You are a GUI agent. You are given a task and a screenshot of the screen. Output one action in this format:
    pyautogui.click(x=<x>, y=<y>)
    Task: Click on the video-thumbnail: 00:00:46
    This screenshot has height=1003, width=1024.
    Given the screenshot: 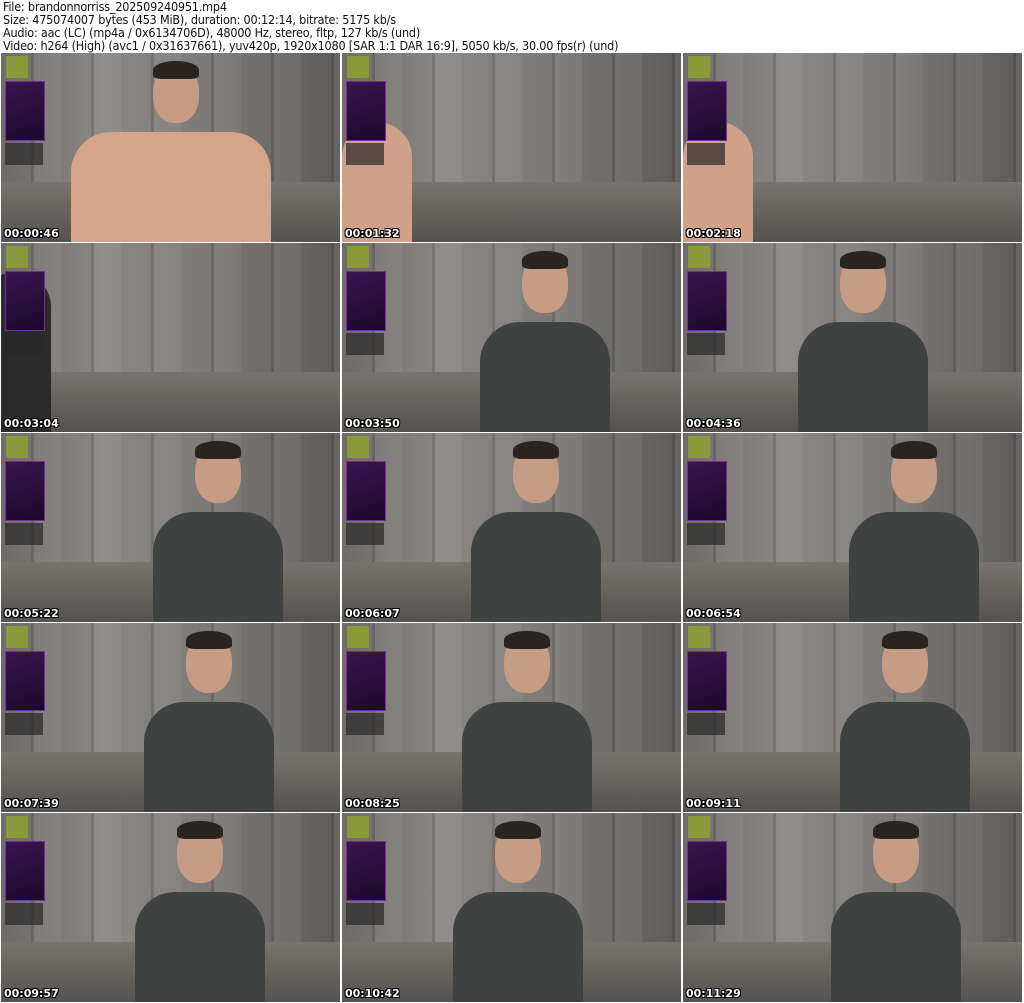 What is the action you would take?
    pyautogui.click(x=170, y=147)
    